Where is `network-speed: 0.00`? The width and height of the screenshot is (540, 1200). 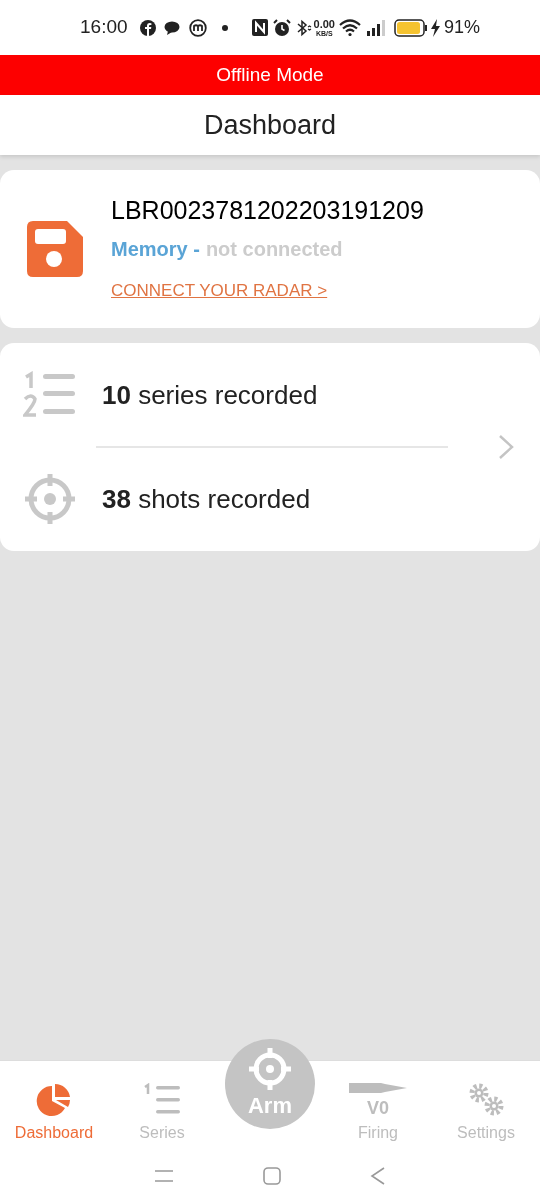
network-speed: 0.00 is located at coordinates (324, 24).